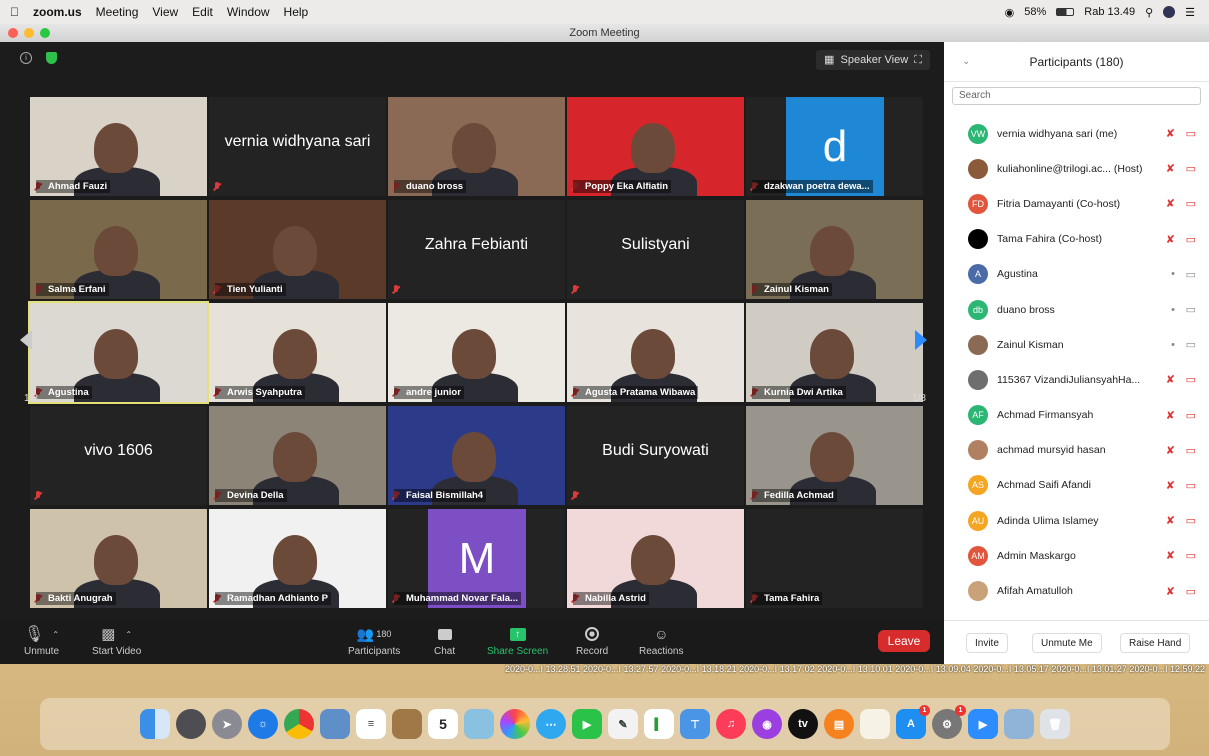 The height and width of the screenshot is (756, 1209). What do you see at coordinates (592, 640) in the screenshot?
I see `record-button: Record` at bounding box center [592, 640].